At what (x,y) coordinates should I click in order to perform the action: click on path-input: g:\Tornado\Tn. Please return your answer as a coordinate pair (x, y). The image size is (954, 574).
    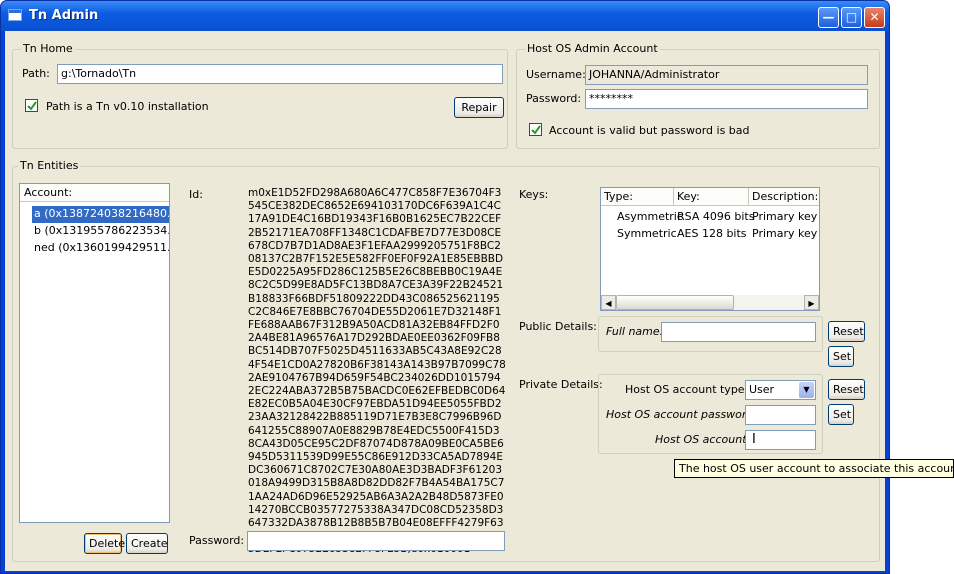
    Looking at the image, I should click on (280, 74).